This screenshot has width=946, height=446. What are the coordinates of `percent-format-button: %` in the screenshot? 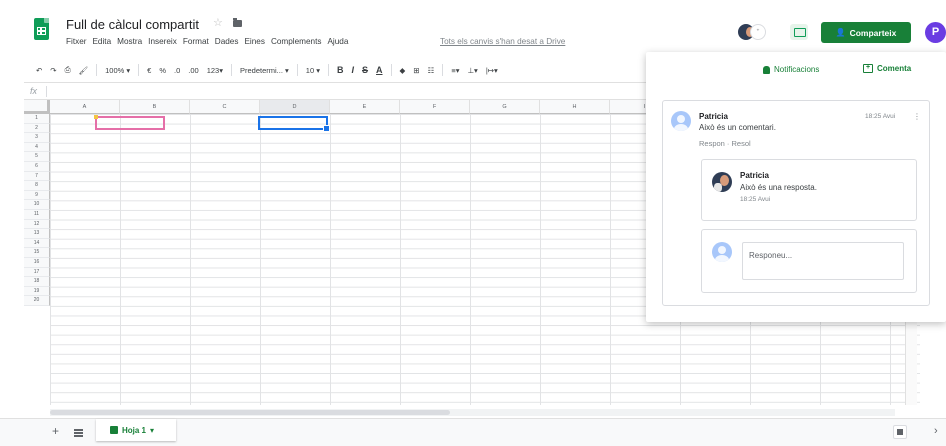 It's located at (162, 70).